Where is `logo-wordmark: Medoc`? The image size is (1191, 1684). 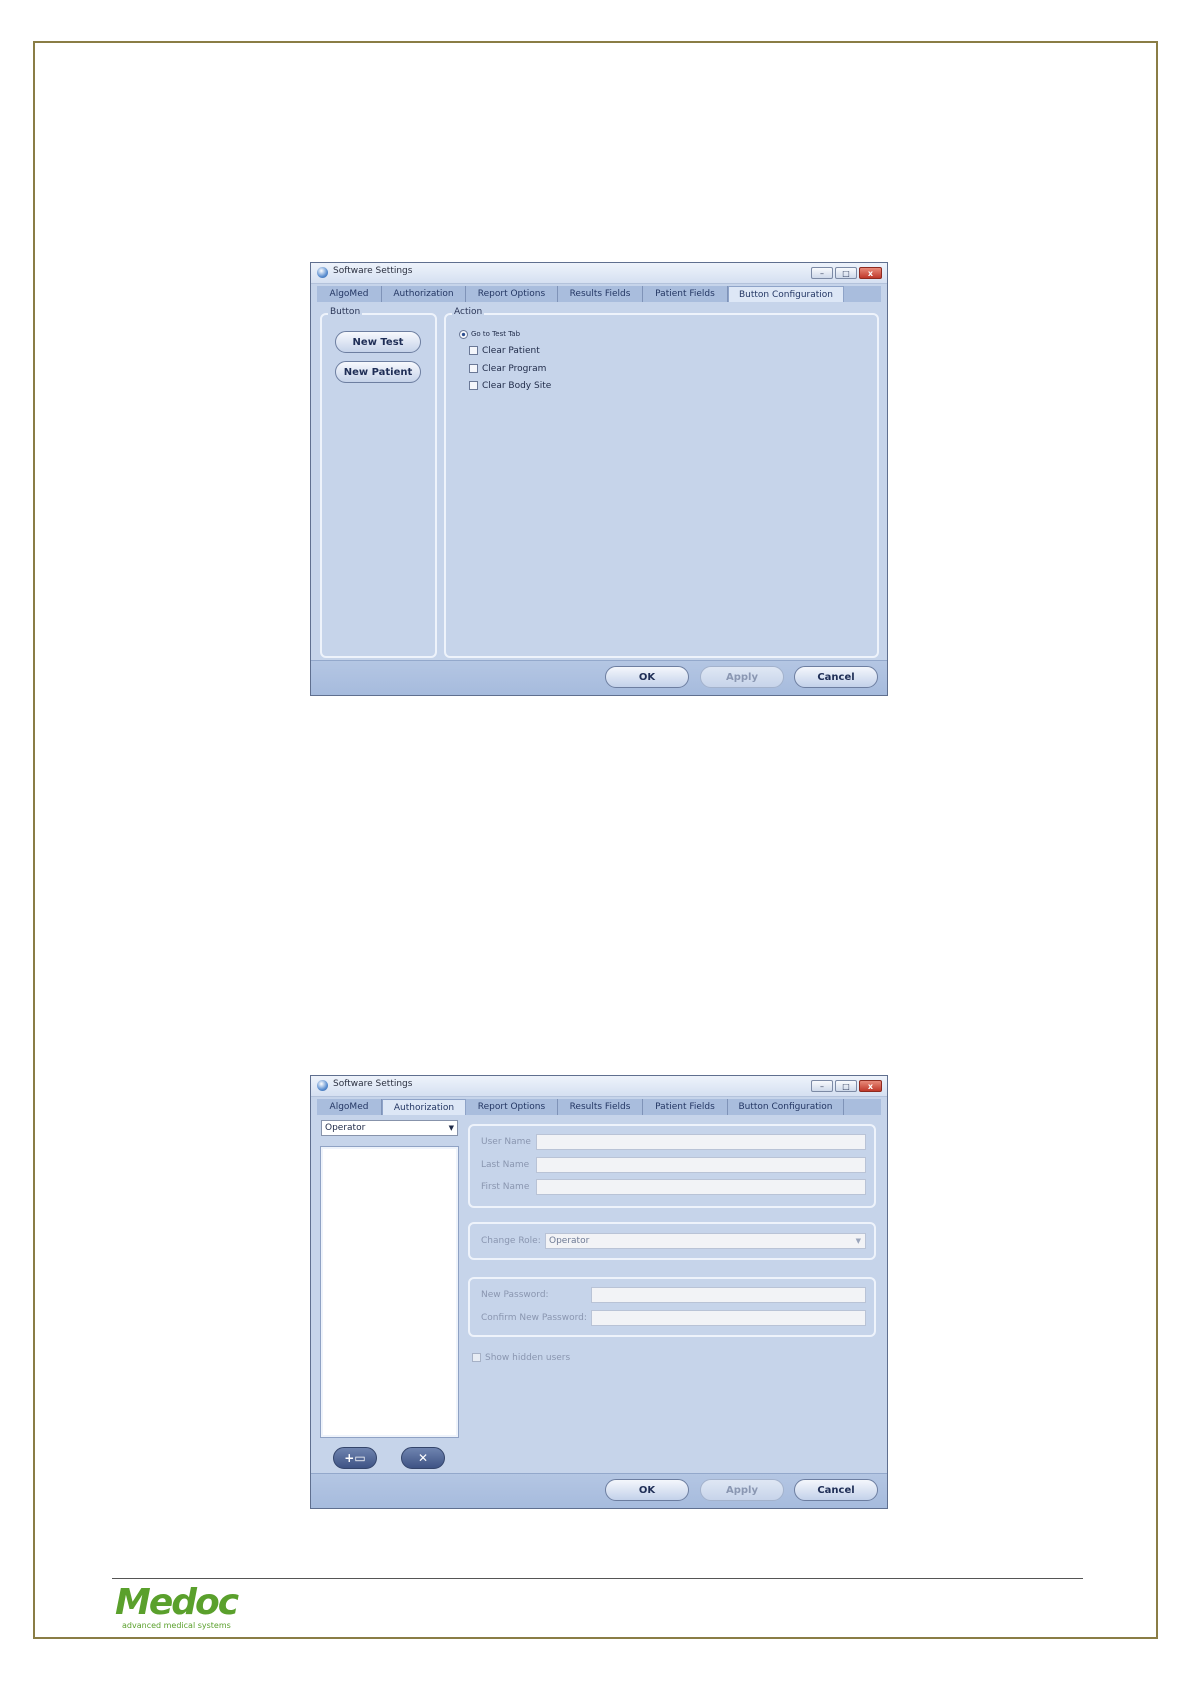
logo-wordmark: Medoc is located at coordinates (177, 1602).